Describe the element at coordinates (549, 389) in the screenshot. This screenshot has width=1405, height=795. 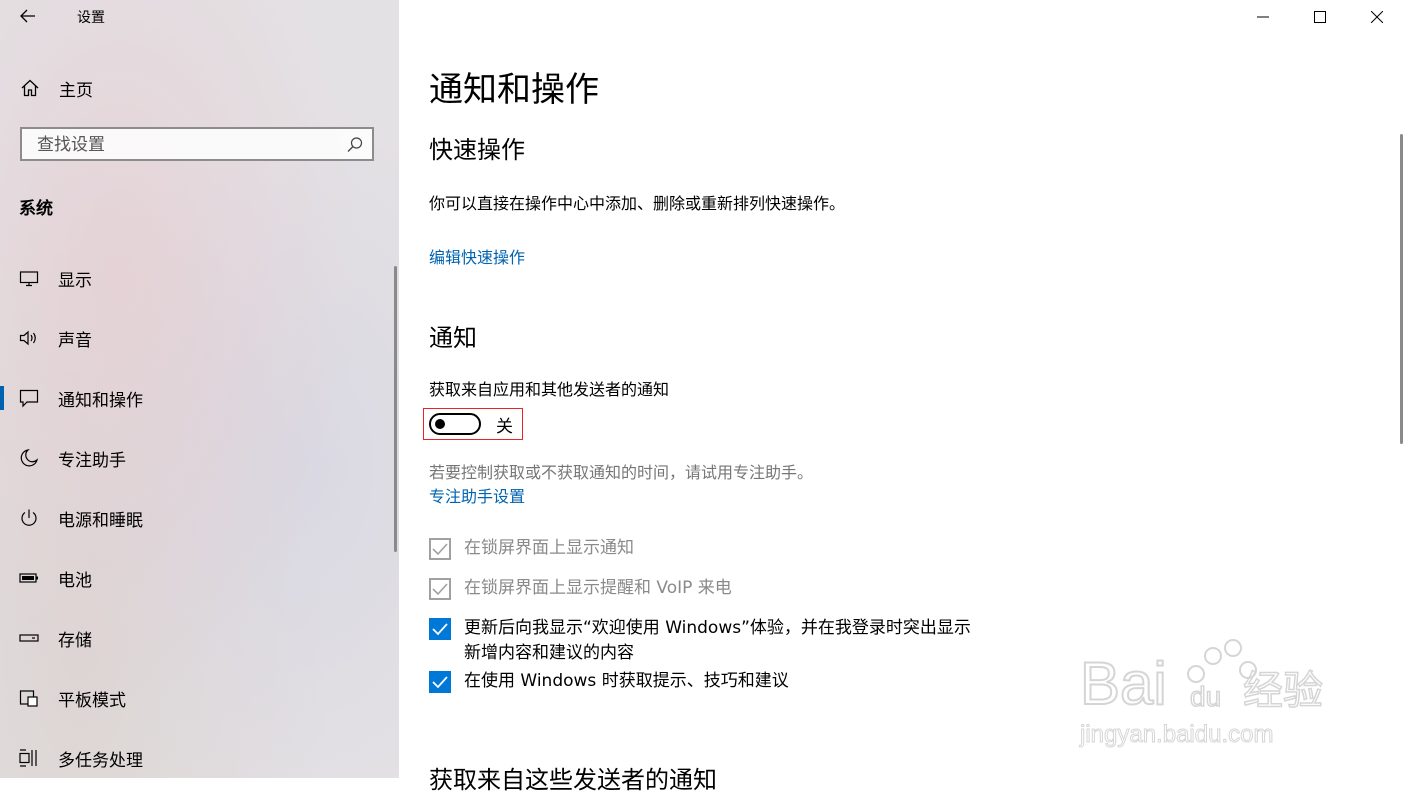
I see `notifications-toggle-caption: 获取来自应用和其他发送者的通知` at that location.